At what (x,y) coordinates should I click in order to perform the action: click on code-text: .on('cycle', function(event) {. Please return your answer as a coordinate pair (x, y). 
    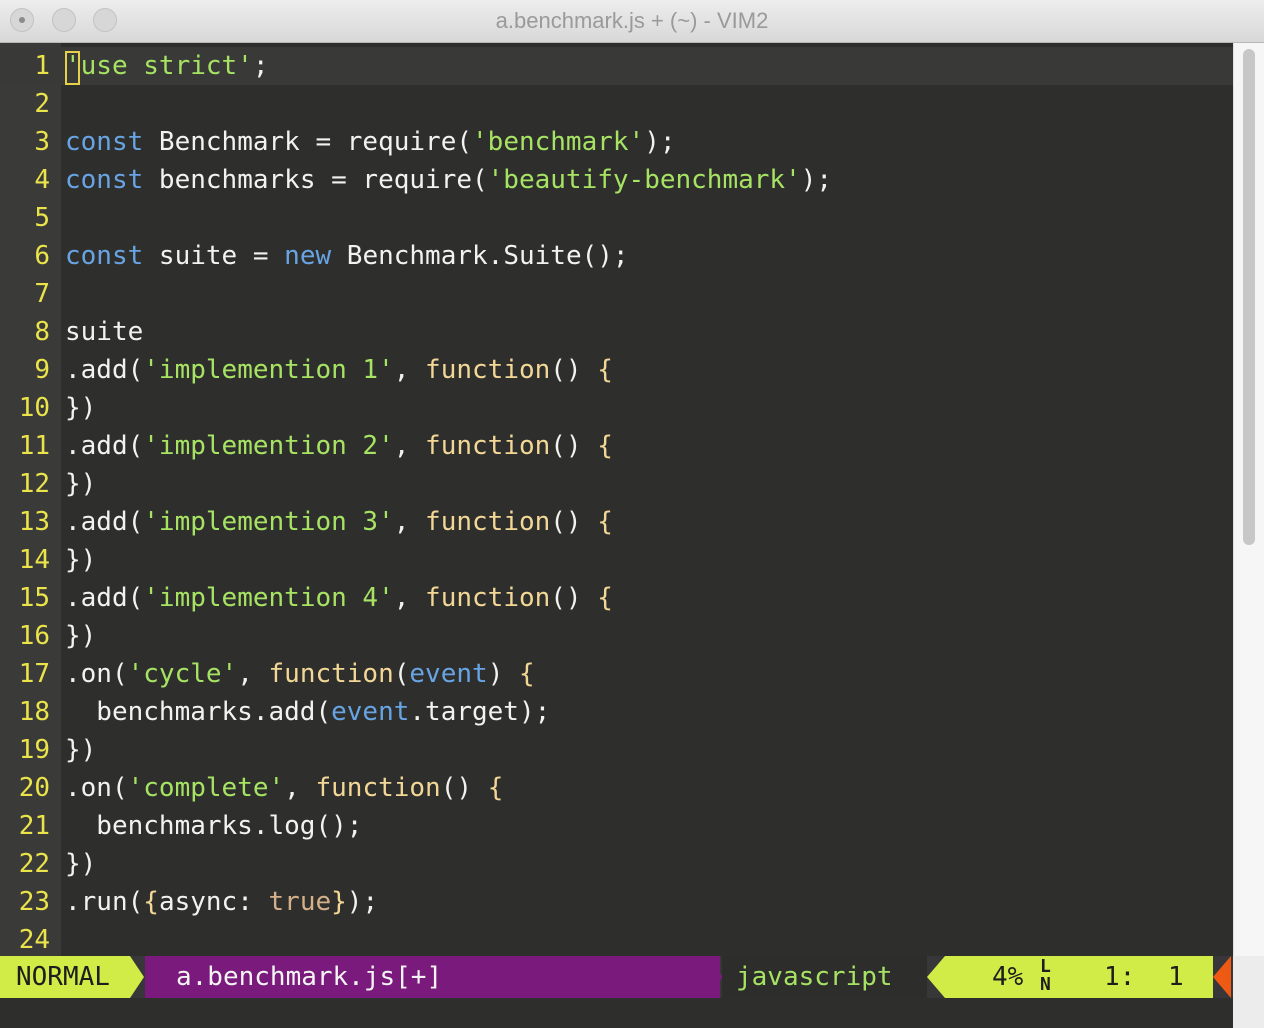
    Looking at the image, I should click on (300, 674).